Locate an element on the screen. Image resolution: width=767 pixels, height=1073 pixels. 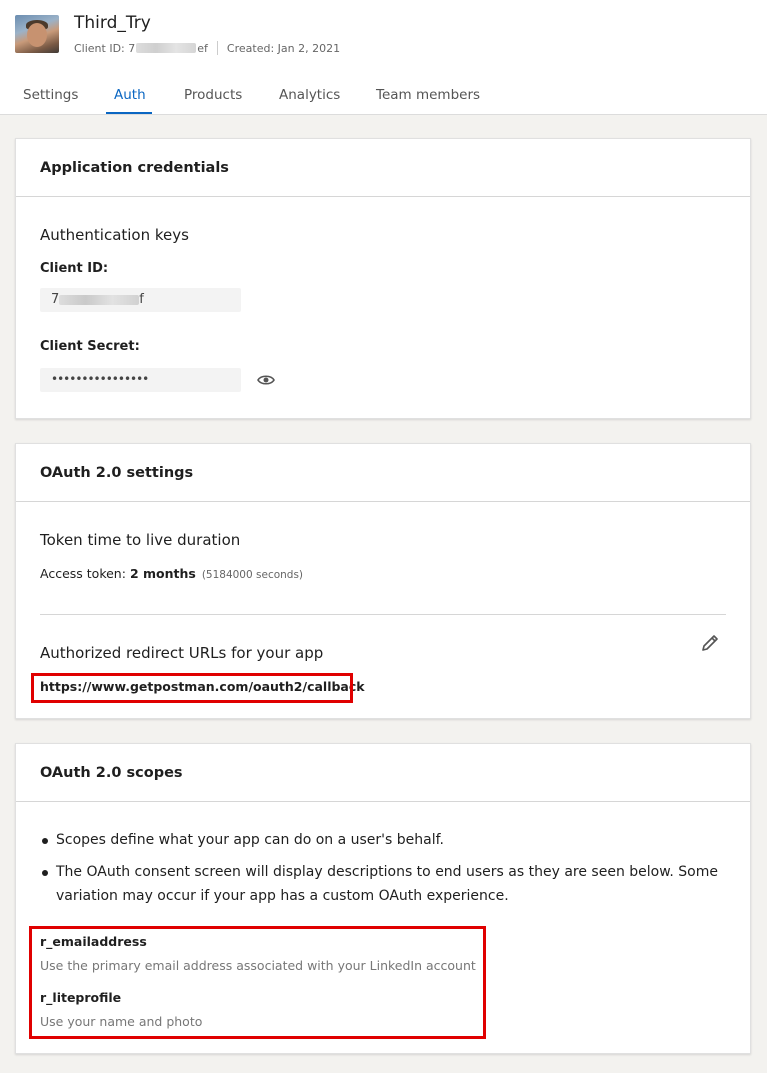
client-id-value-prefix: 7 is located at coordinates (55, 299).